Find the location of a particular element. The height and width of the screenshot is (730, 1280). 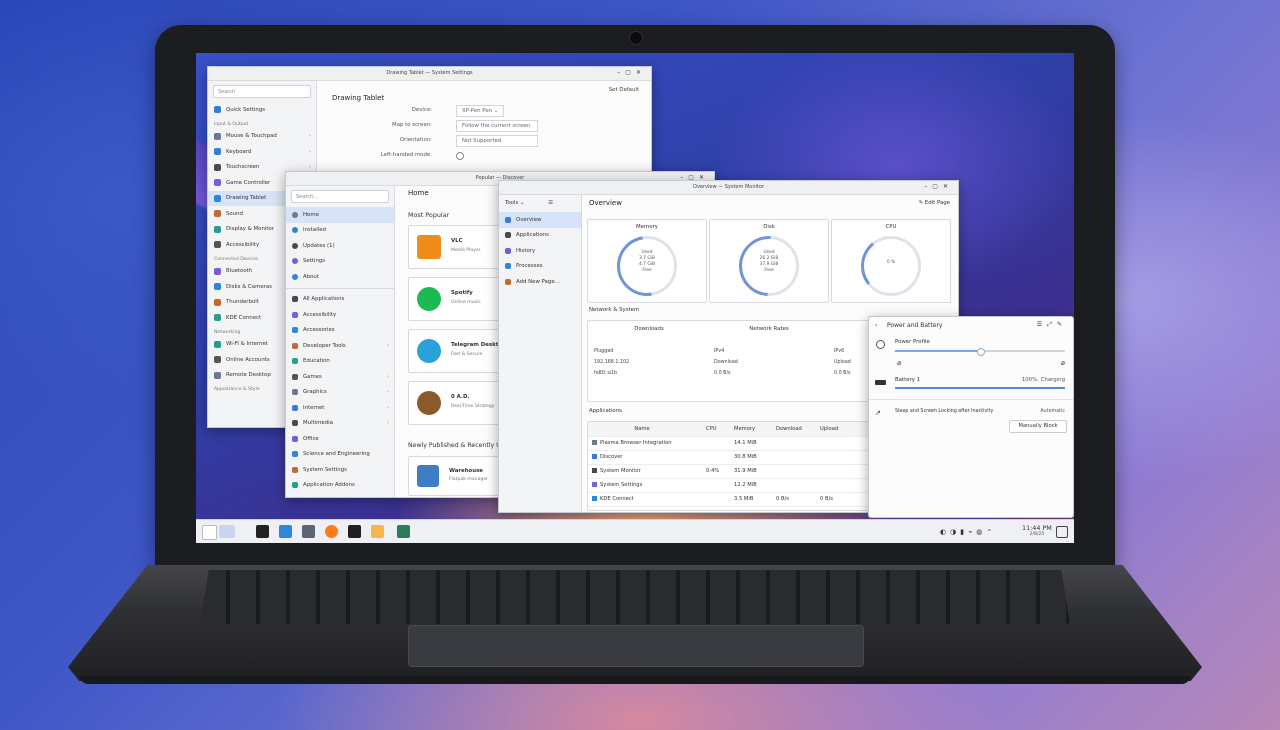

application-launcher-icon is located at coordinates (209, 532).